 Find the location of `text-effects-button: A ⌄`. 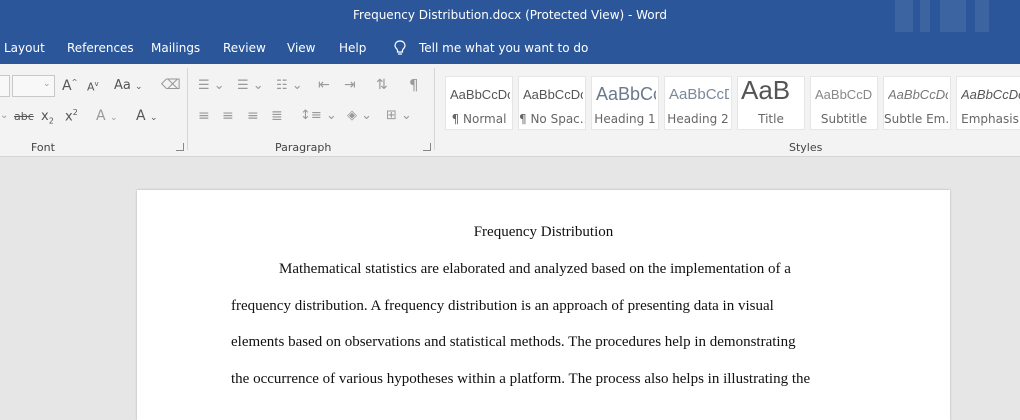

text-effects-button: A ⌄ is located at coordinates (107, 116).